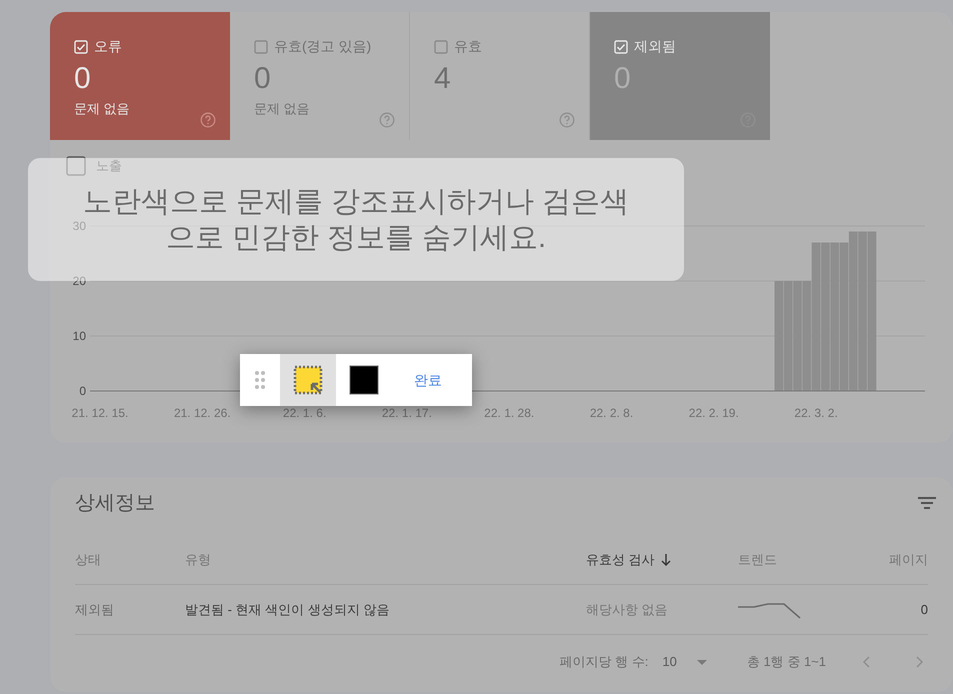 The image size is (953, 694). What do you see at coordinates (443, 79) in the screenshot?
I see `tile-count: 4` at bounding box center [443, 79].